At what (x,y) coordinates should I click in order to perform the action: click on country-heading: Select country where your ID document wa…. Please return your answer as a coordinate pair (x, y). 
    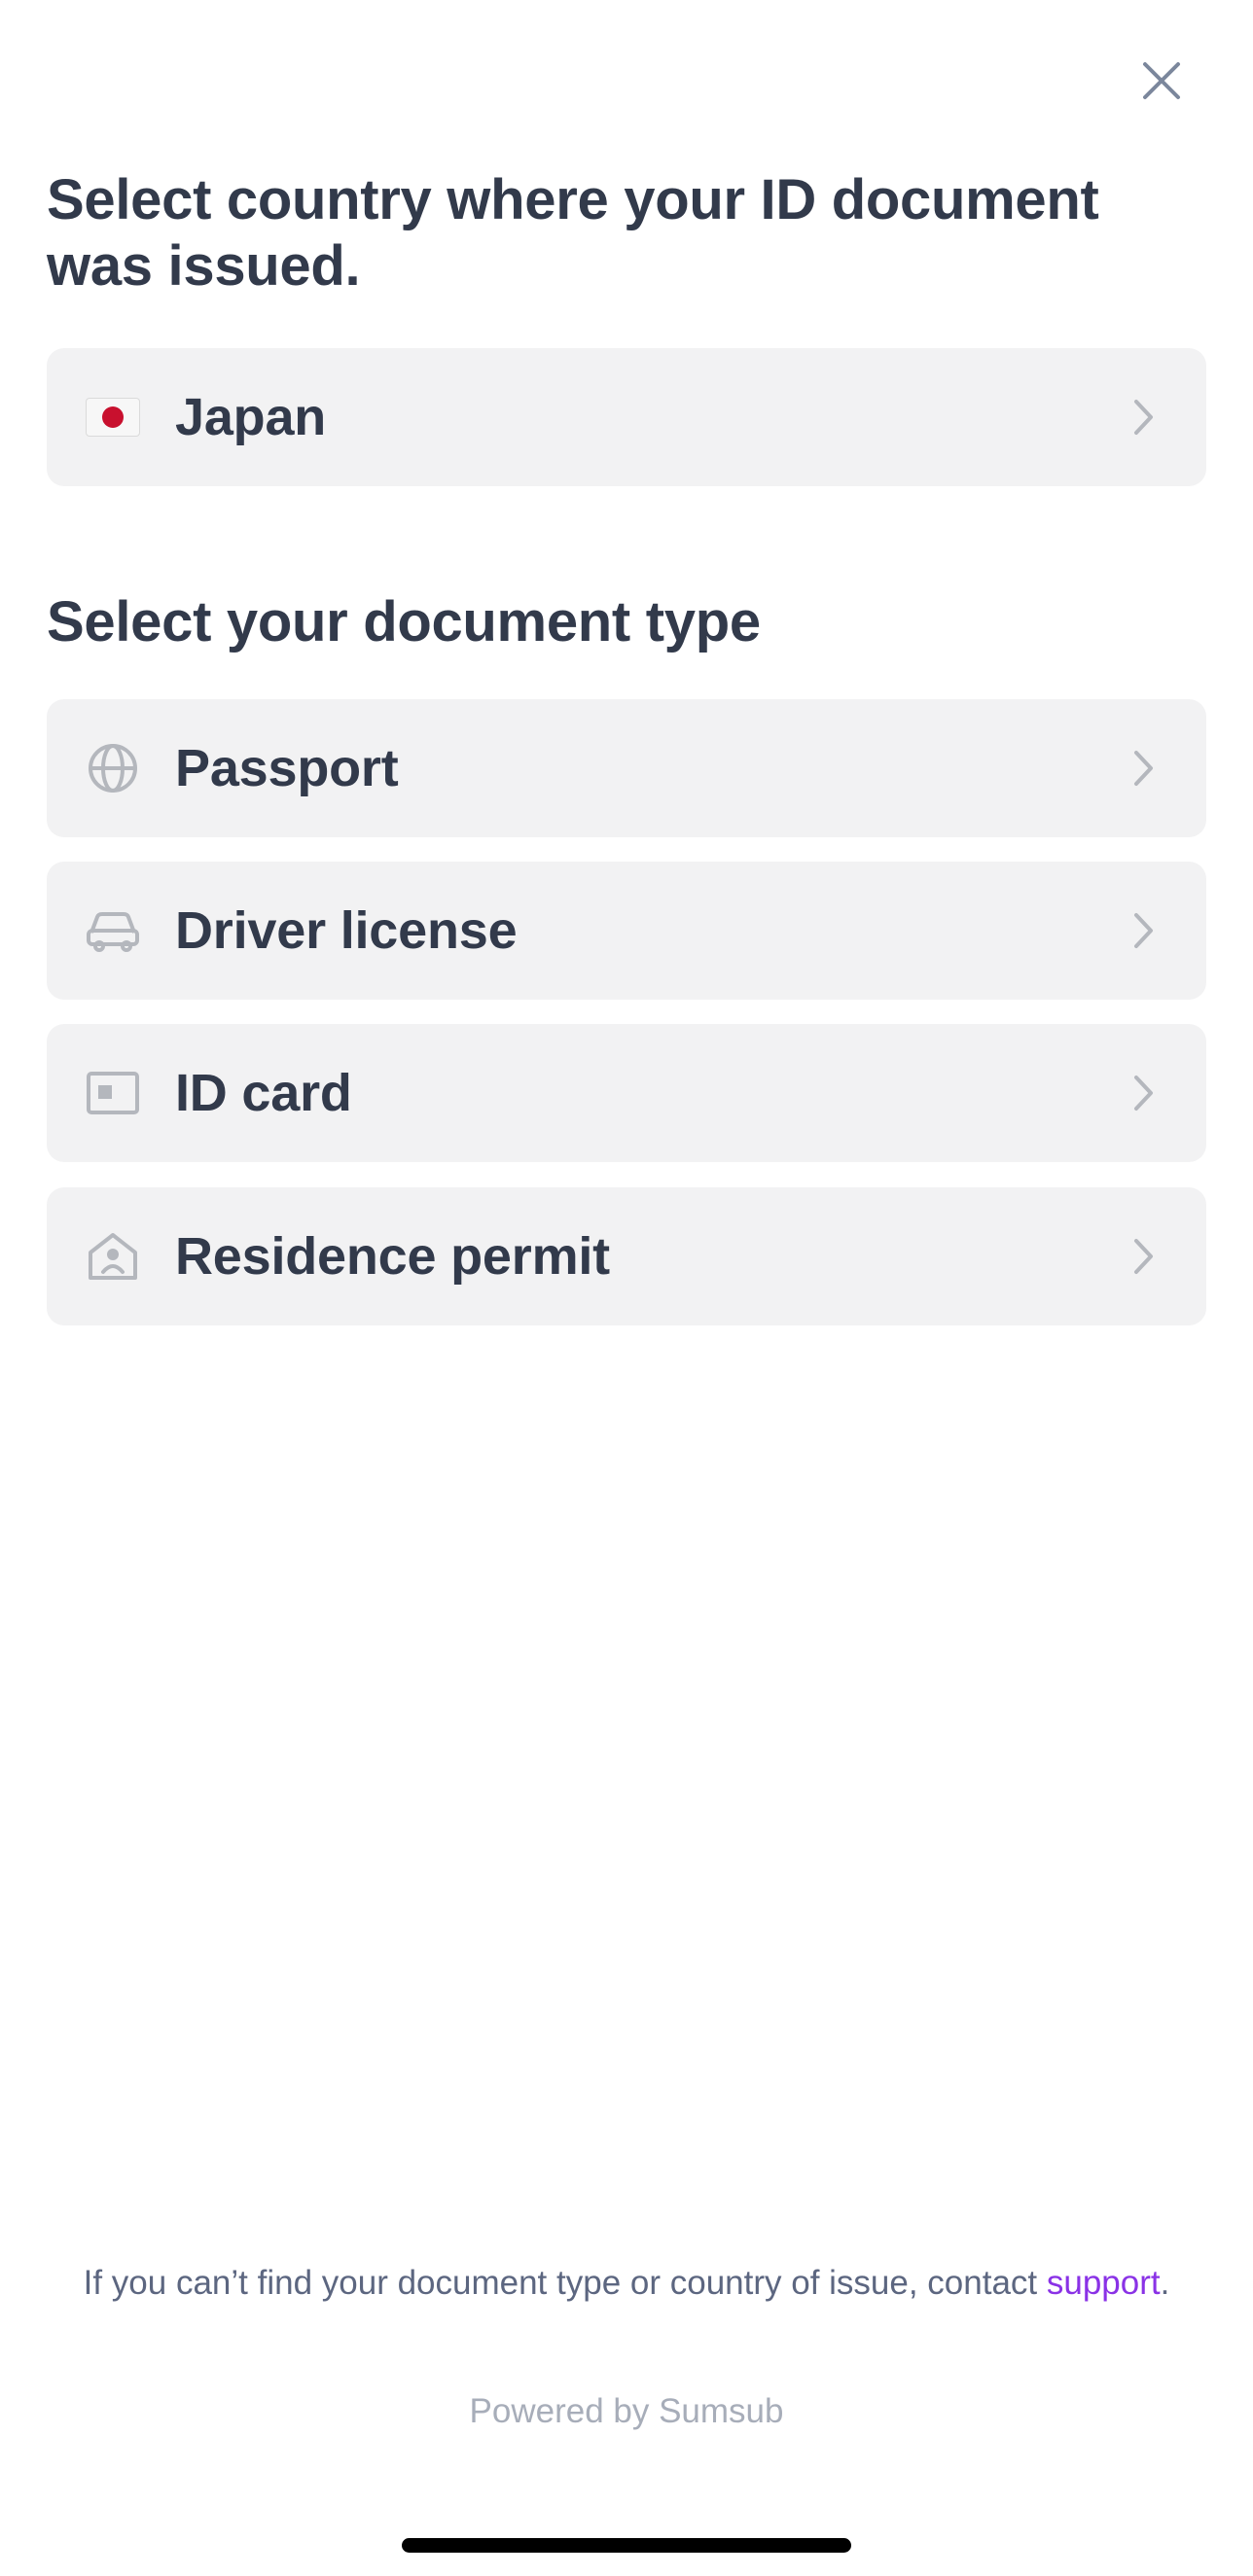
    Looking at the image, I should click on (573, 233).